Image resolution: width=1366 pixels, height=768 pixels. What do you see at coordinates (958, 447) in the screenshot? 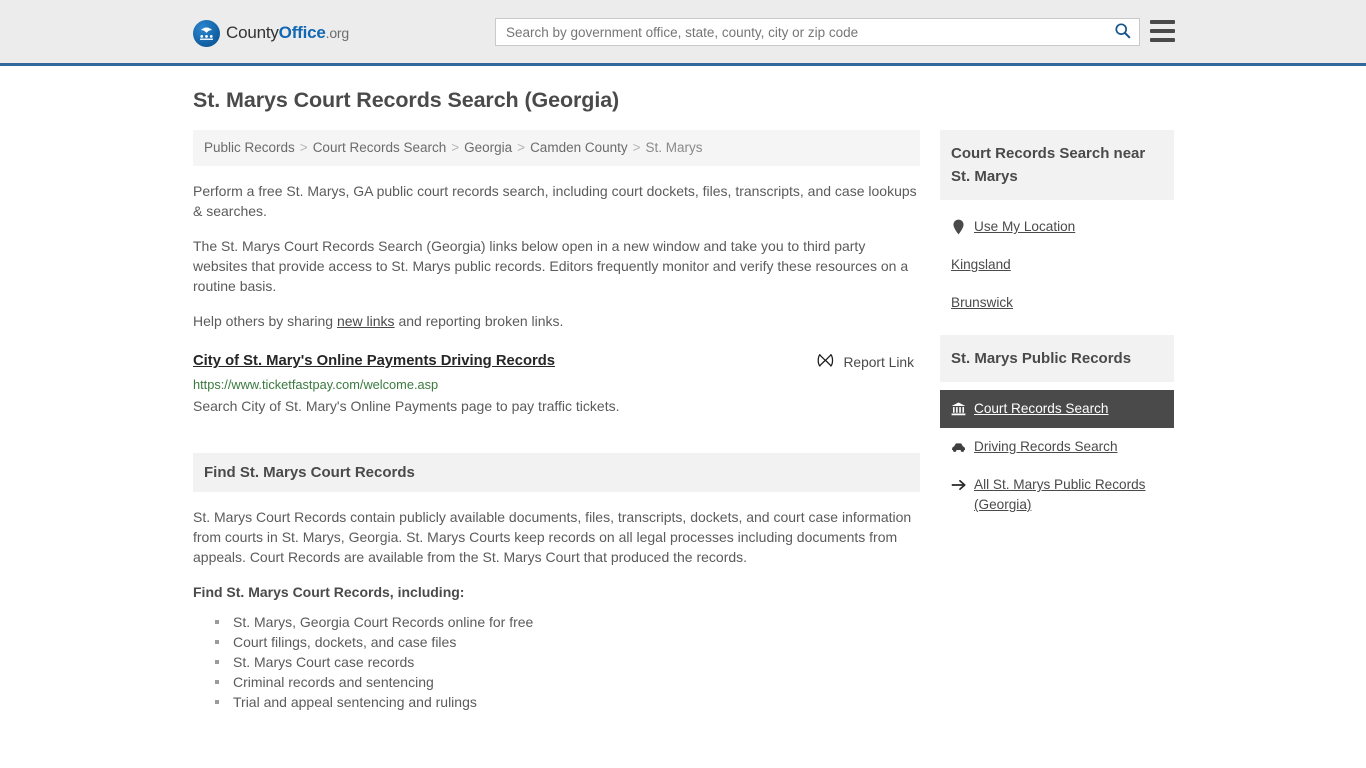
I see `car-icon` at bounding box center [958, 447].